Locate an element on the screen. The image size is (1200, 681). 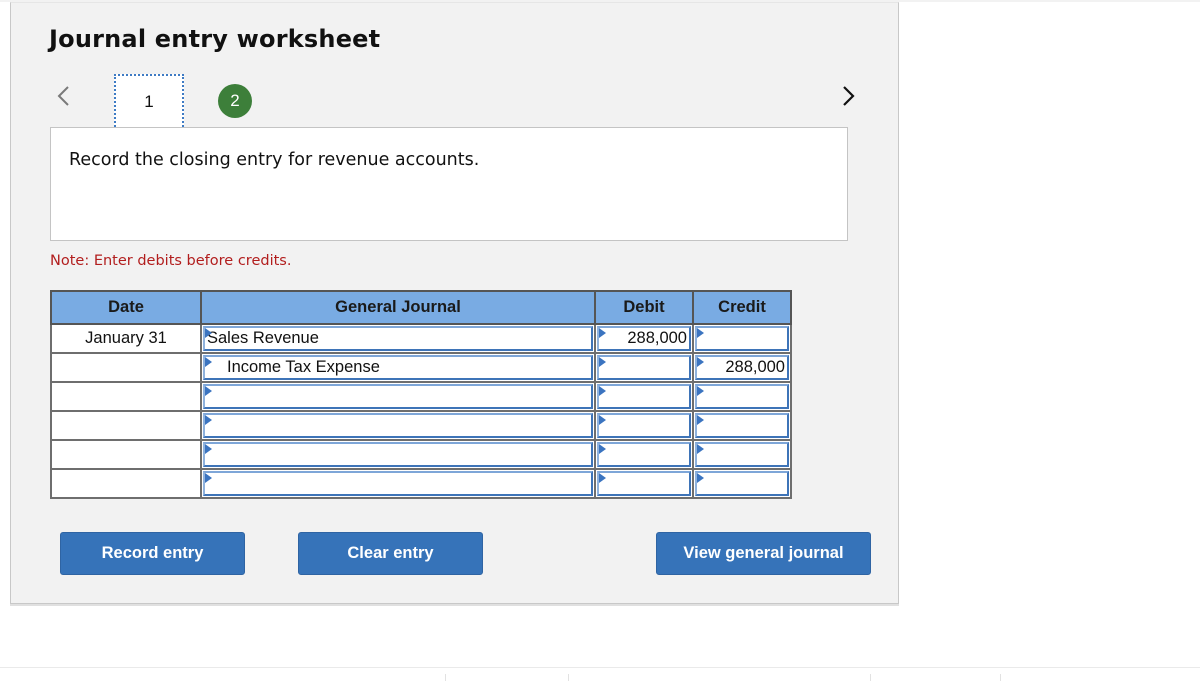
step-1-tab: 1 is located at coordinates (149, 102).